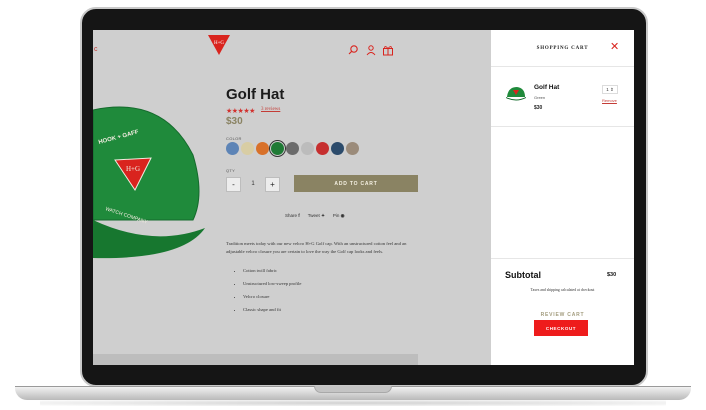  I want to click on header-left-mark: c, so click(96, 49).